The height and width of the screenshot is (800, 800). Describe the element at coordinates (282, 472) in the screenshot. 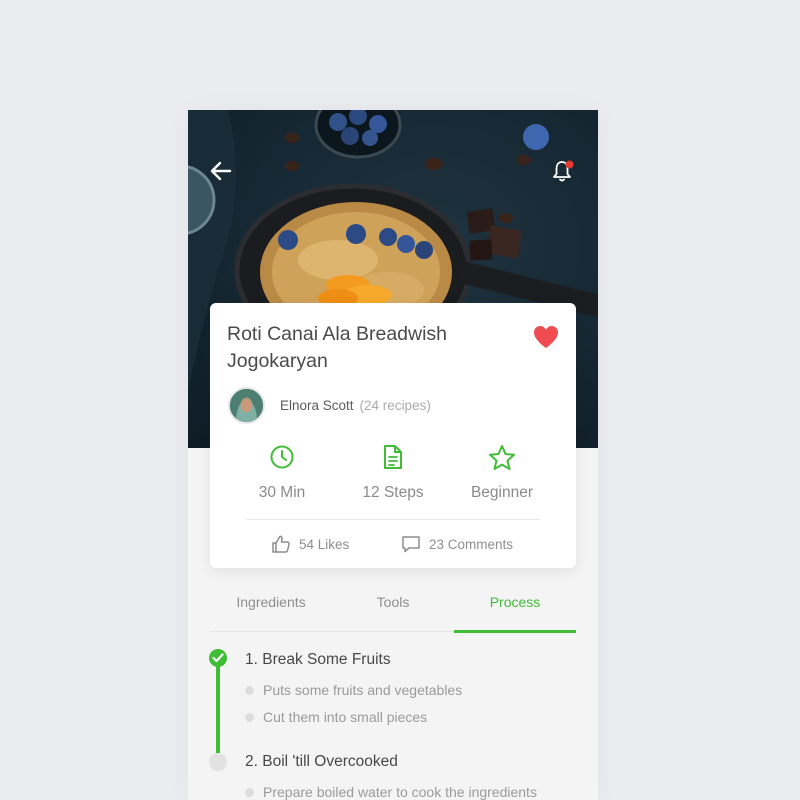

I see `stat-duration: 30 Min` at that location.